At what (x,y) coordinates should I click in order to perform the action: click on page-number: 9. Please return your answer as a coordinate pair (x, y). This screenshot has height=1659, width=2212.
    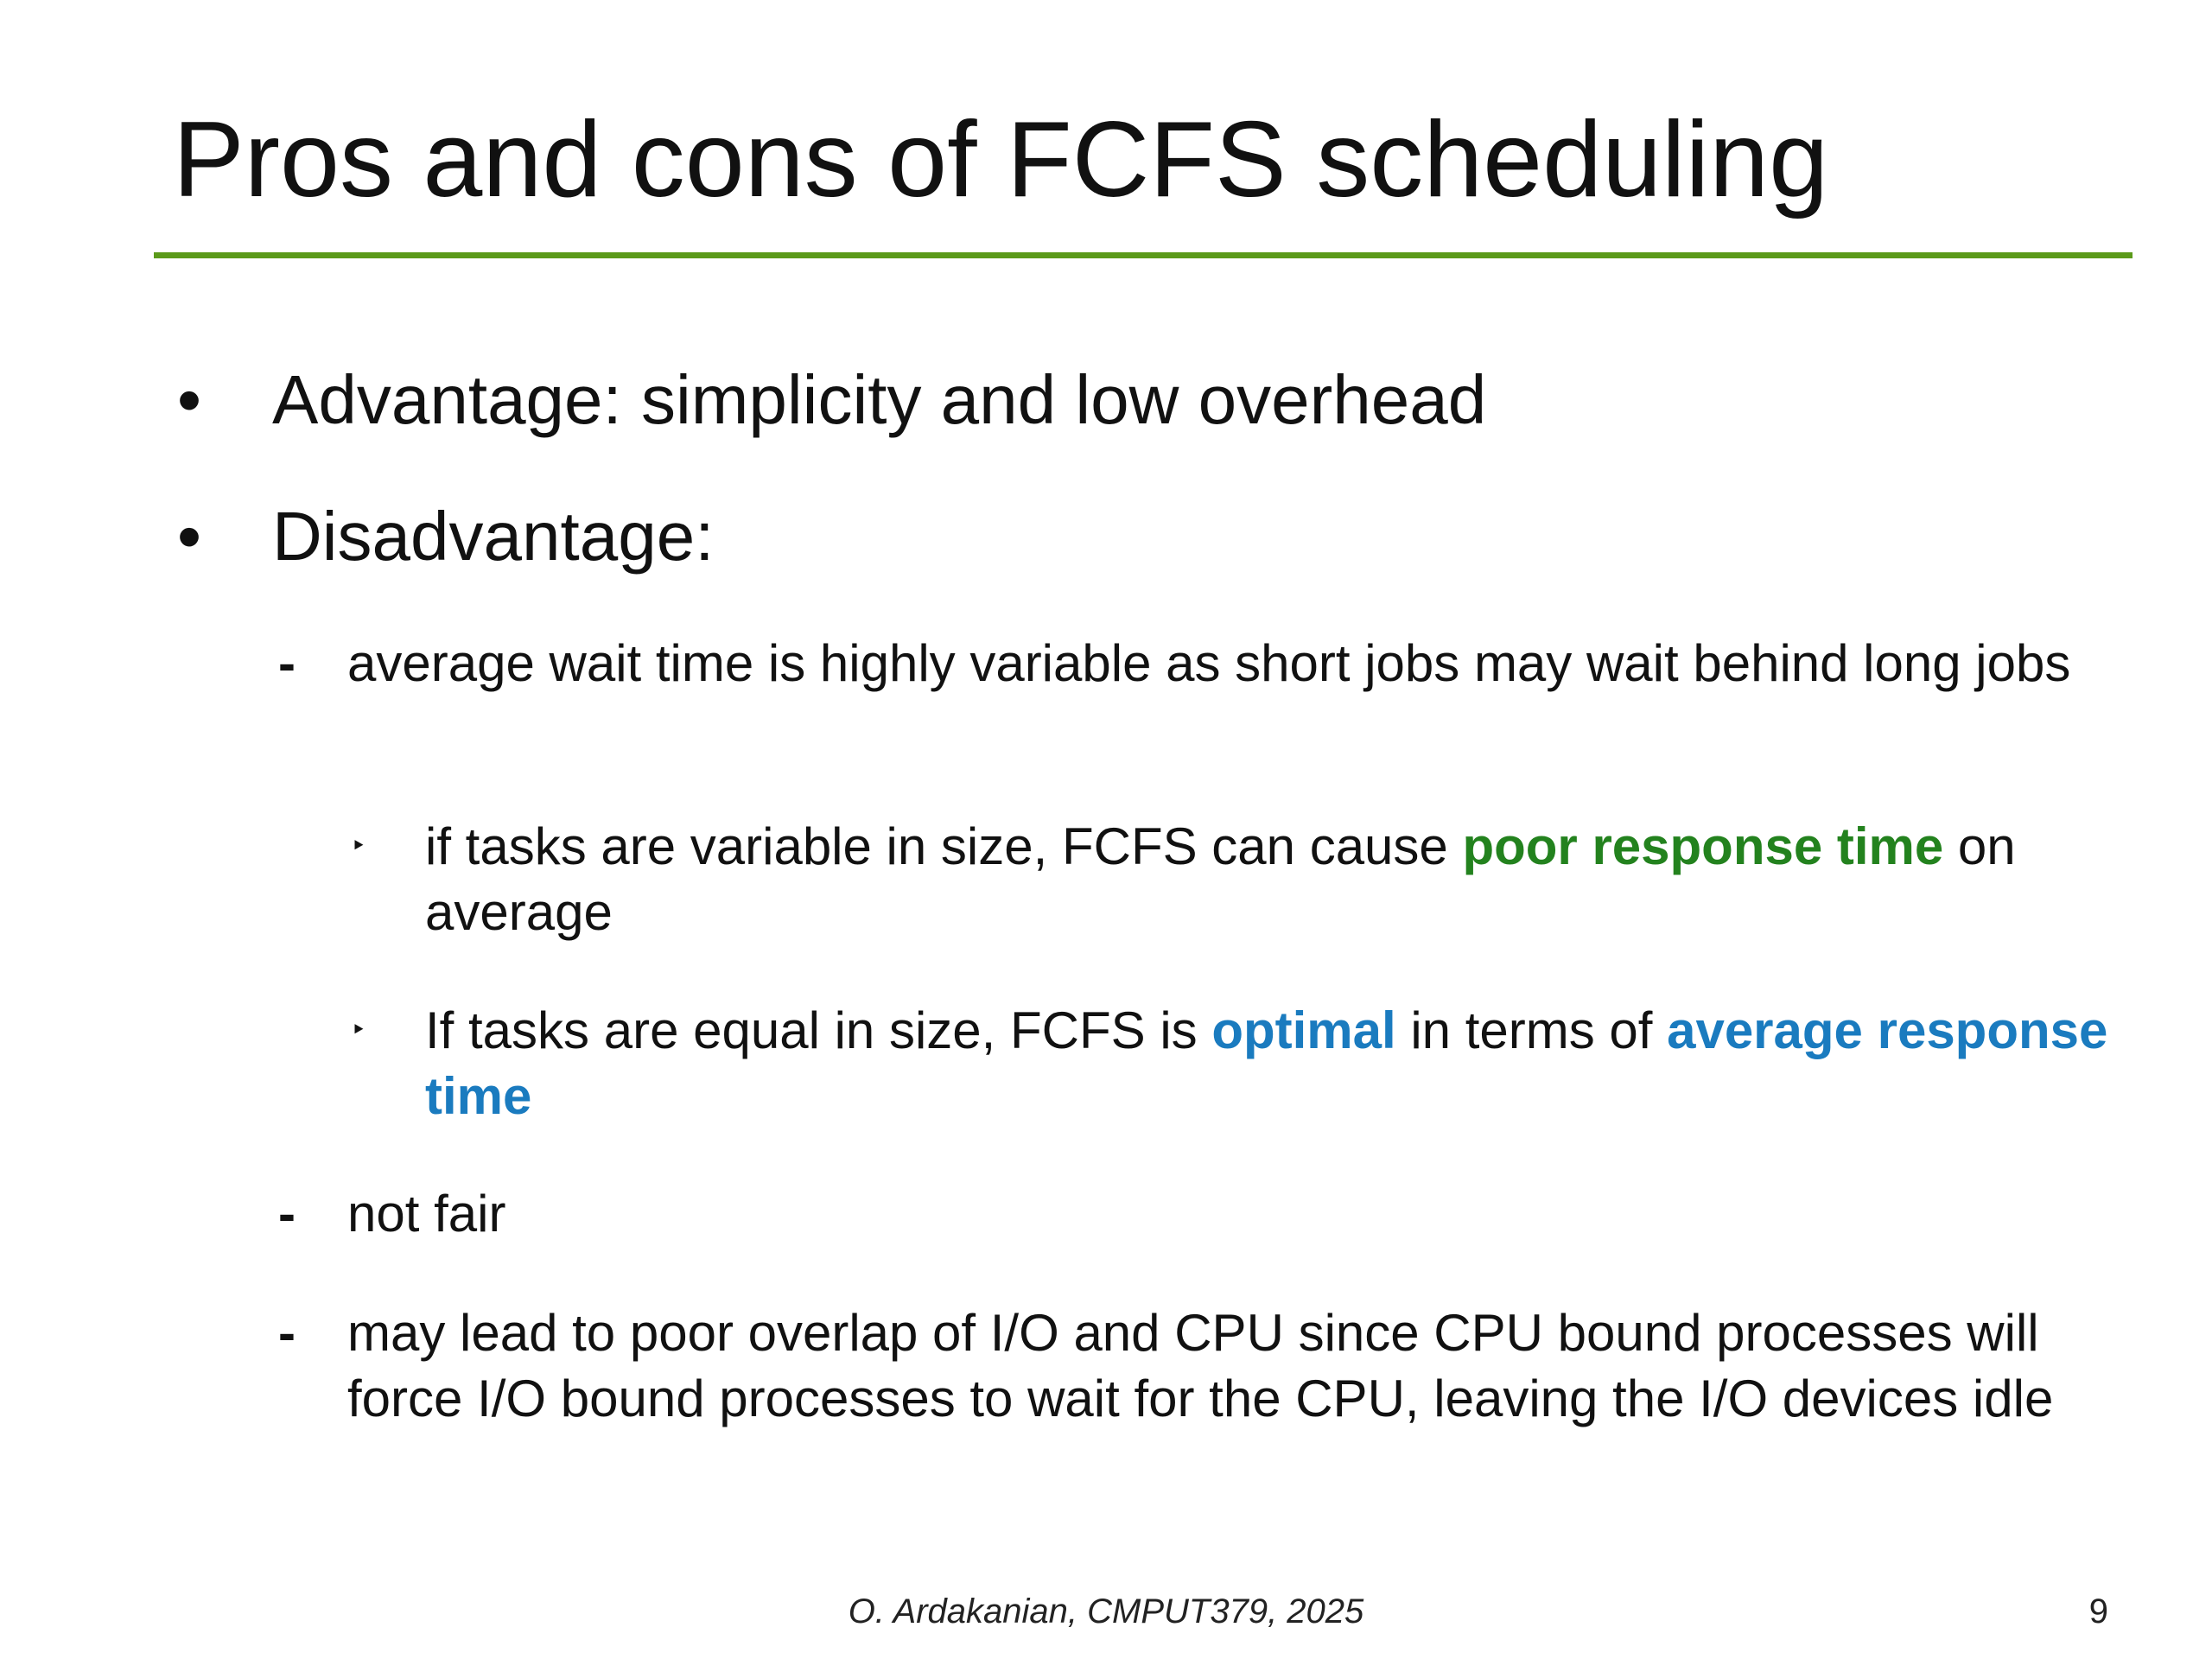
    Looking at the image, I should click on (2098, 1611).